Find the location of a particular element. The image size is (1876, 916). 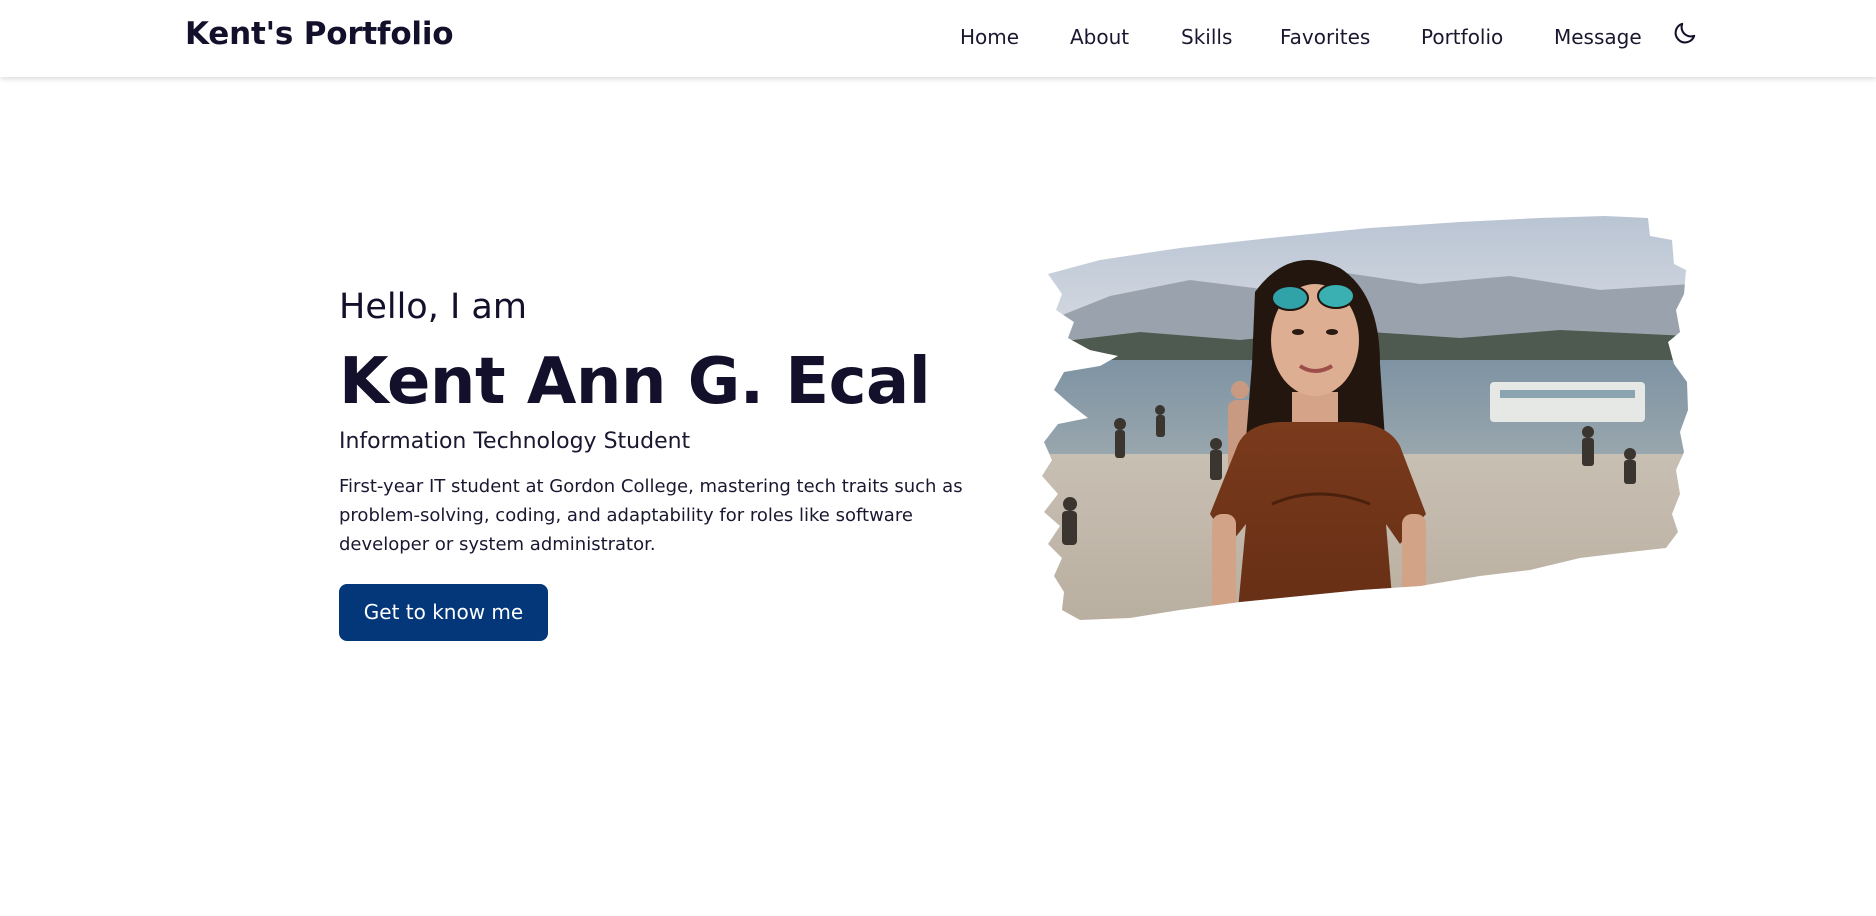

hero-role: Information Technology Student is located at coordinates (515, 441).